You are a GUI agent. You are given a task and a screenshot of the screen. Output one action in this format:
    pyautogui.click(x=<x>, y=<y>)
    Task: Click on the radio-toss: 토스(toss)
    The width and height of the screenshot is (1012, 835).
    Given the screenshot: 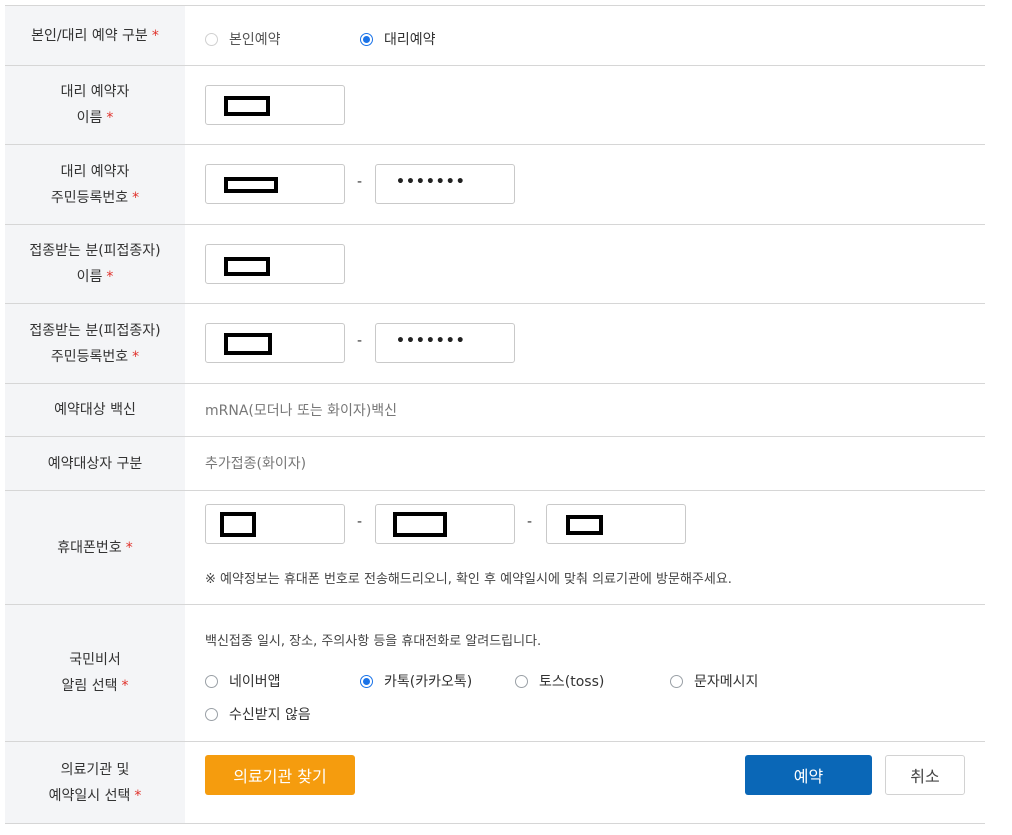 What is the action you would take?
    pyautogui.click(x=559, y=681)
    